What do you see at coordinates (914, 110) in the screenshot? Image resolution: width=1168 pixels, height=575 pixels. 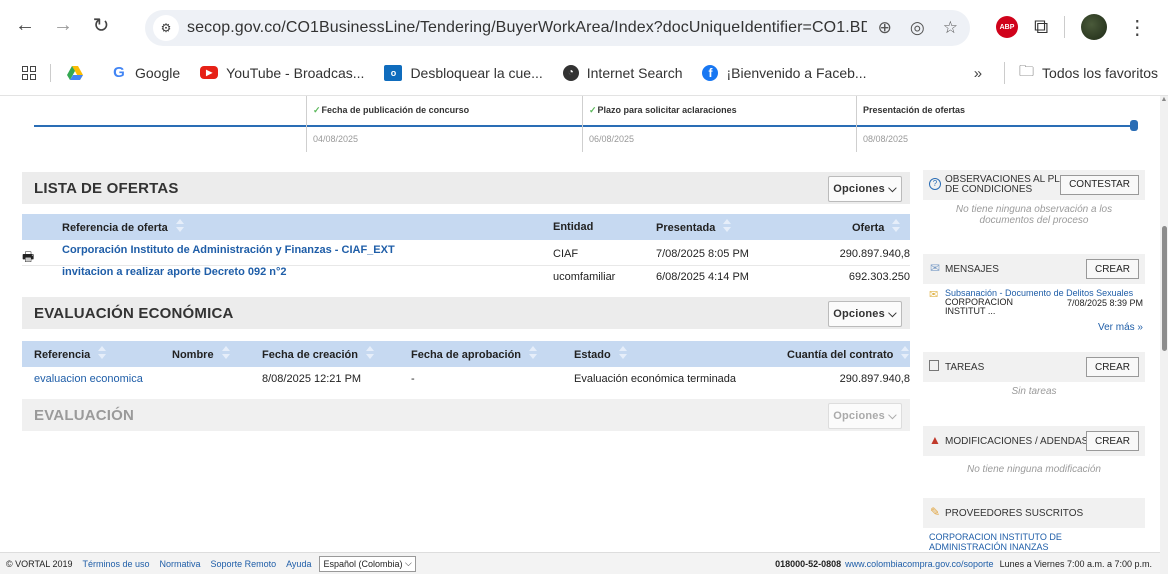 I see `timeline-step-label: Presentación de ofertas` at bounding box center [914, 110].